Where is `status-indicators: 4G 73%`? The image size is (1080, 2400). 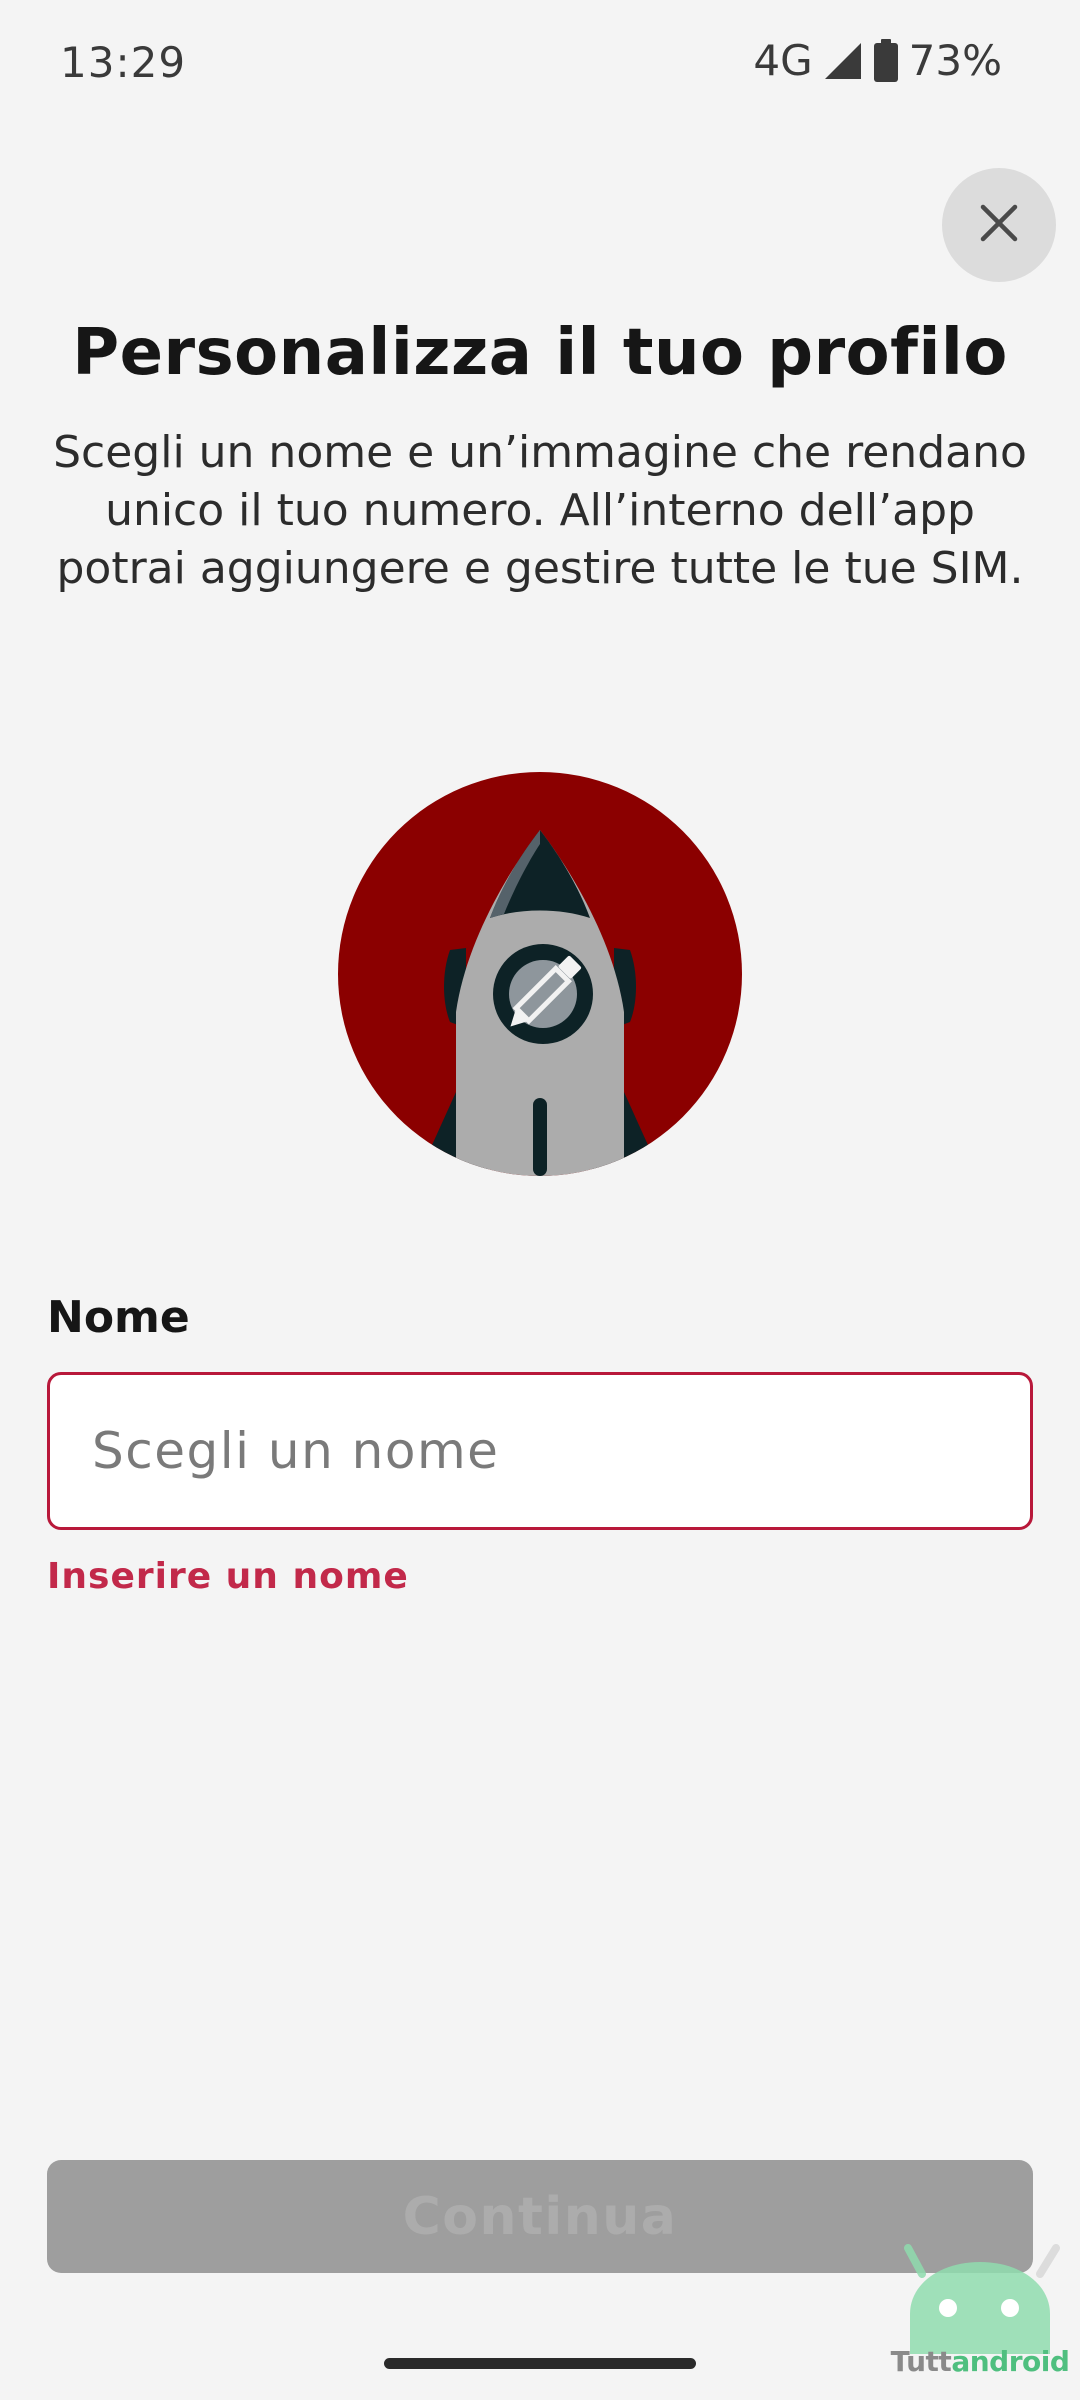 status-indicators: 4G 73% is located at coordinates (877, 60).